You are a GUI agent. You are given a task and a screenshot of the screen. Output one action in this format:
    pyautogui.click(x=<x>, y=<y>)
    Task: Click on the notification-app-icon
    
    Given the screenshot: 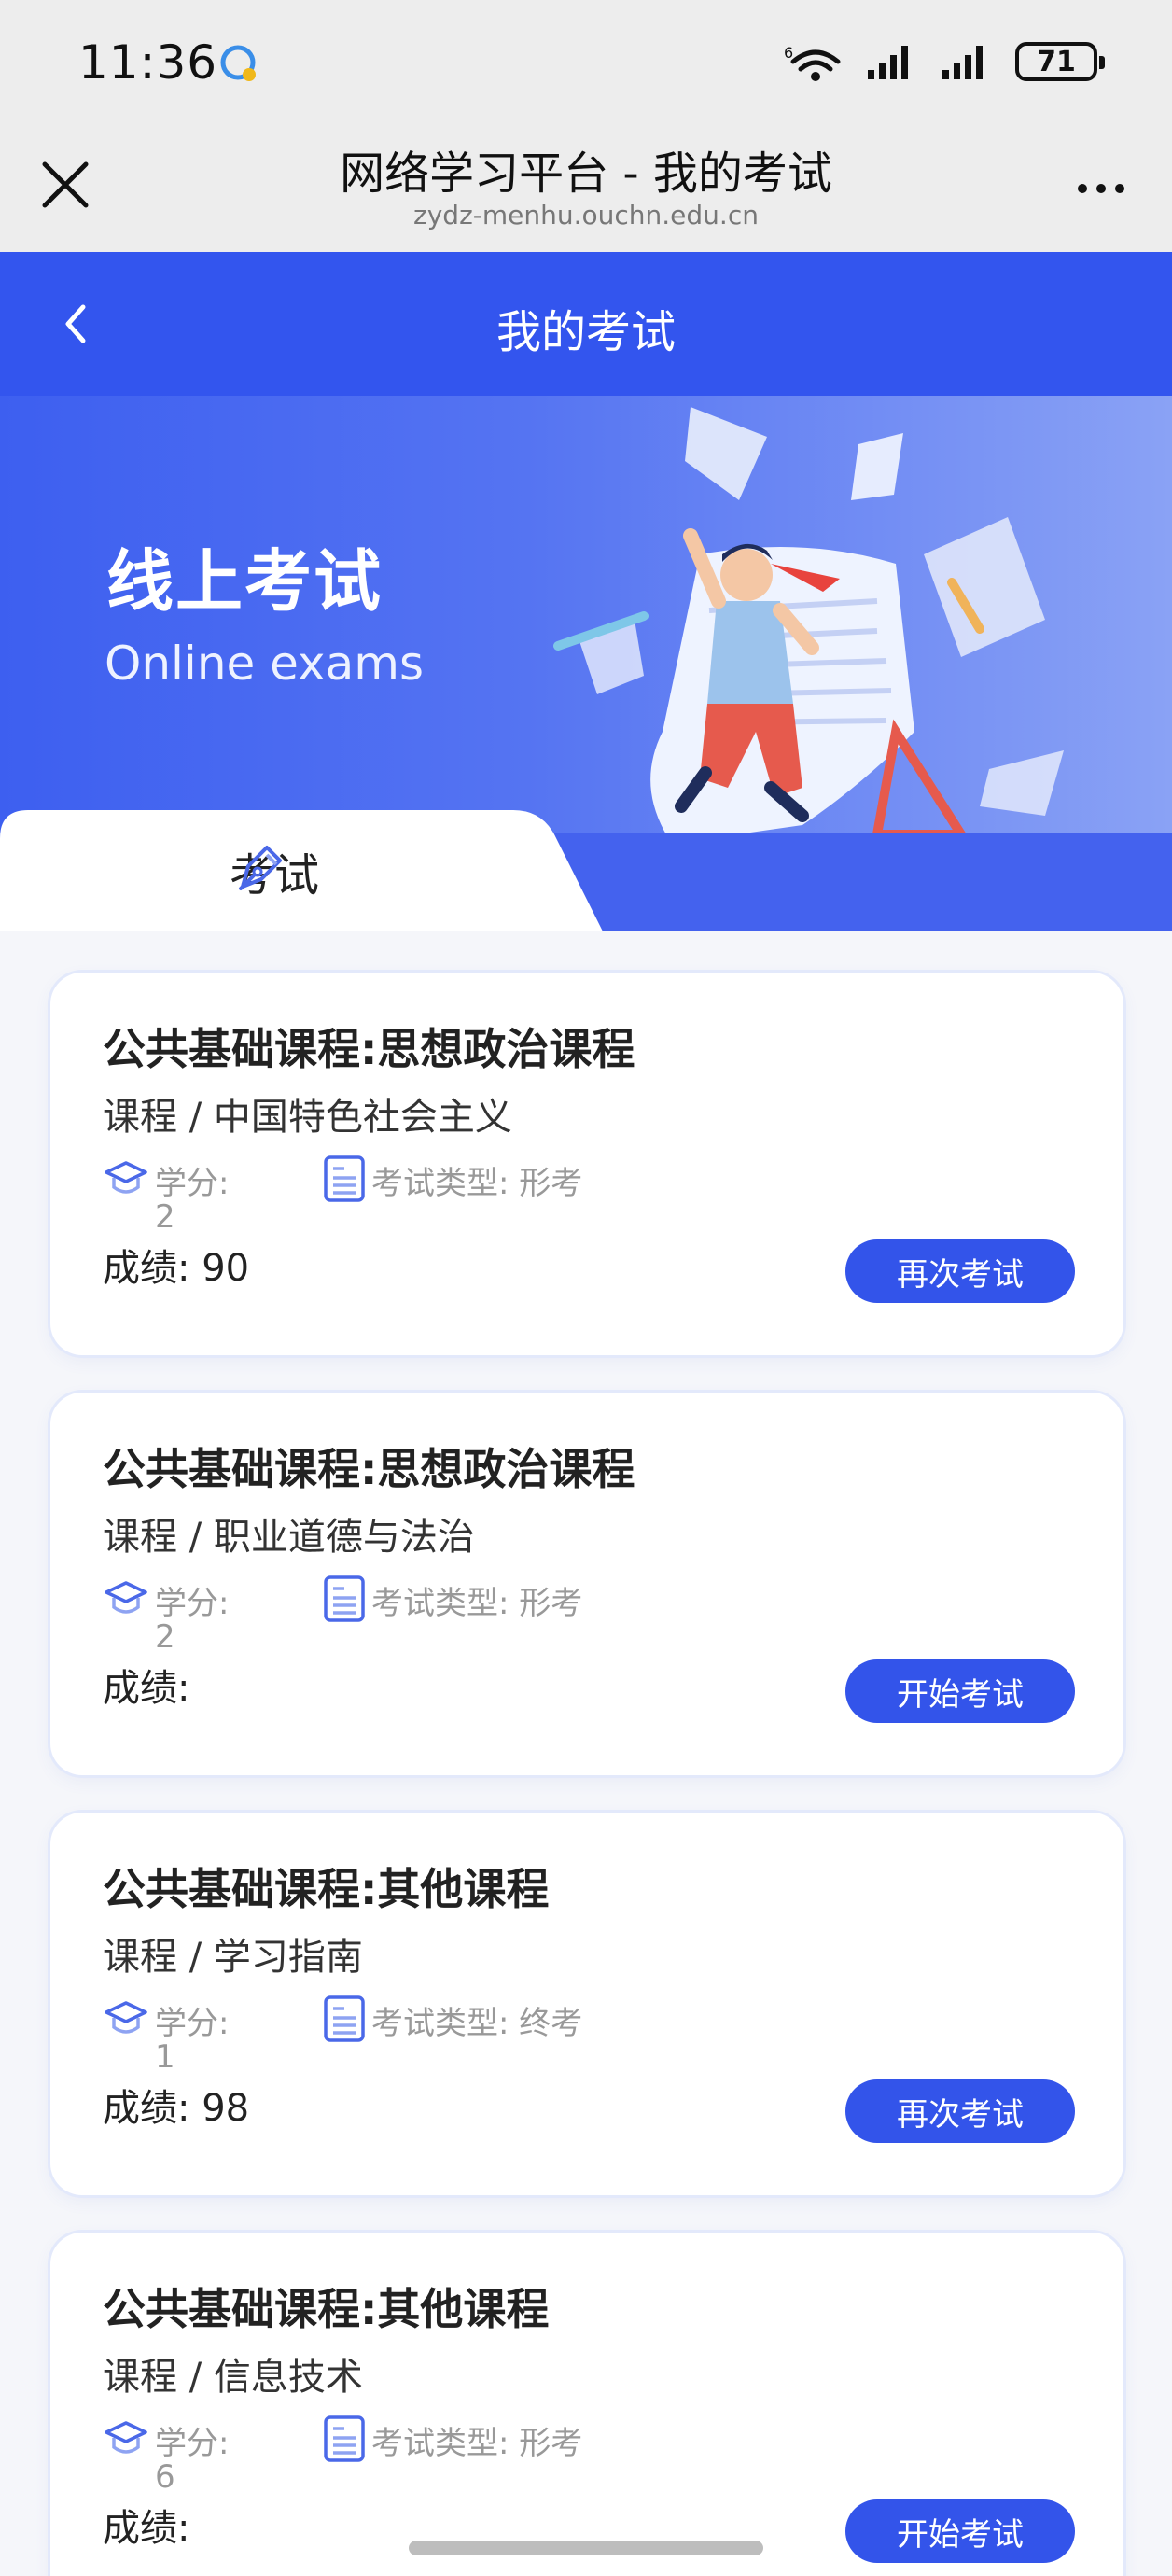 What is the action you would take?
    pyautogui.click(x=239, y=64)
    